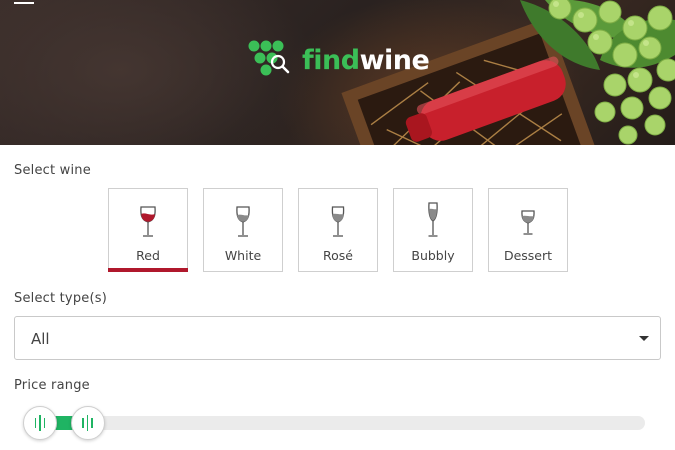 This screenshot has height=450, width=675. Describe the element at coordinates (40, 339) in the screenshot. I see `type-select-value: All` at that location.